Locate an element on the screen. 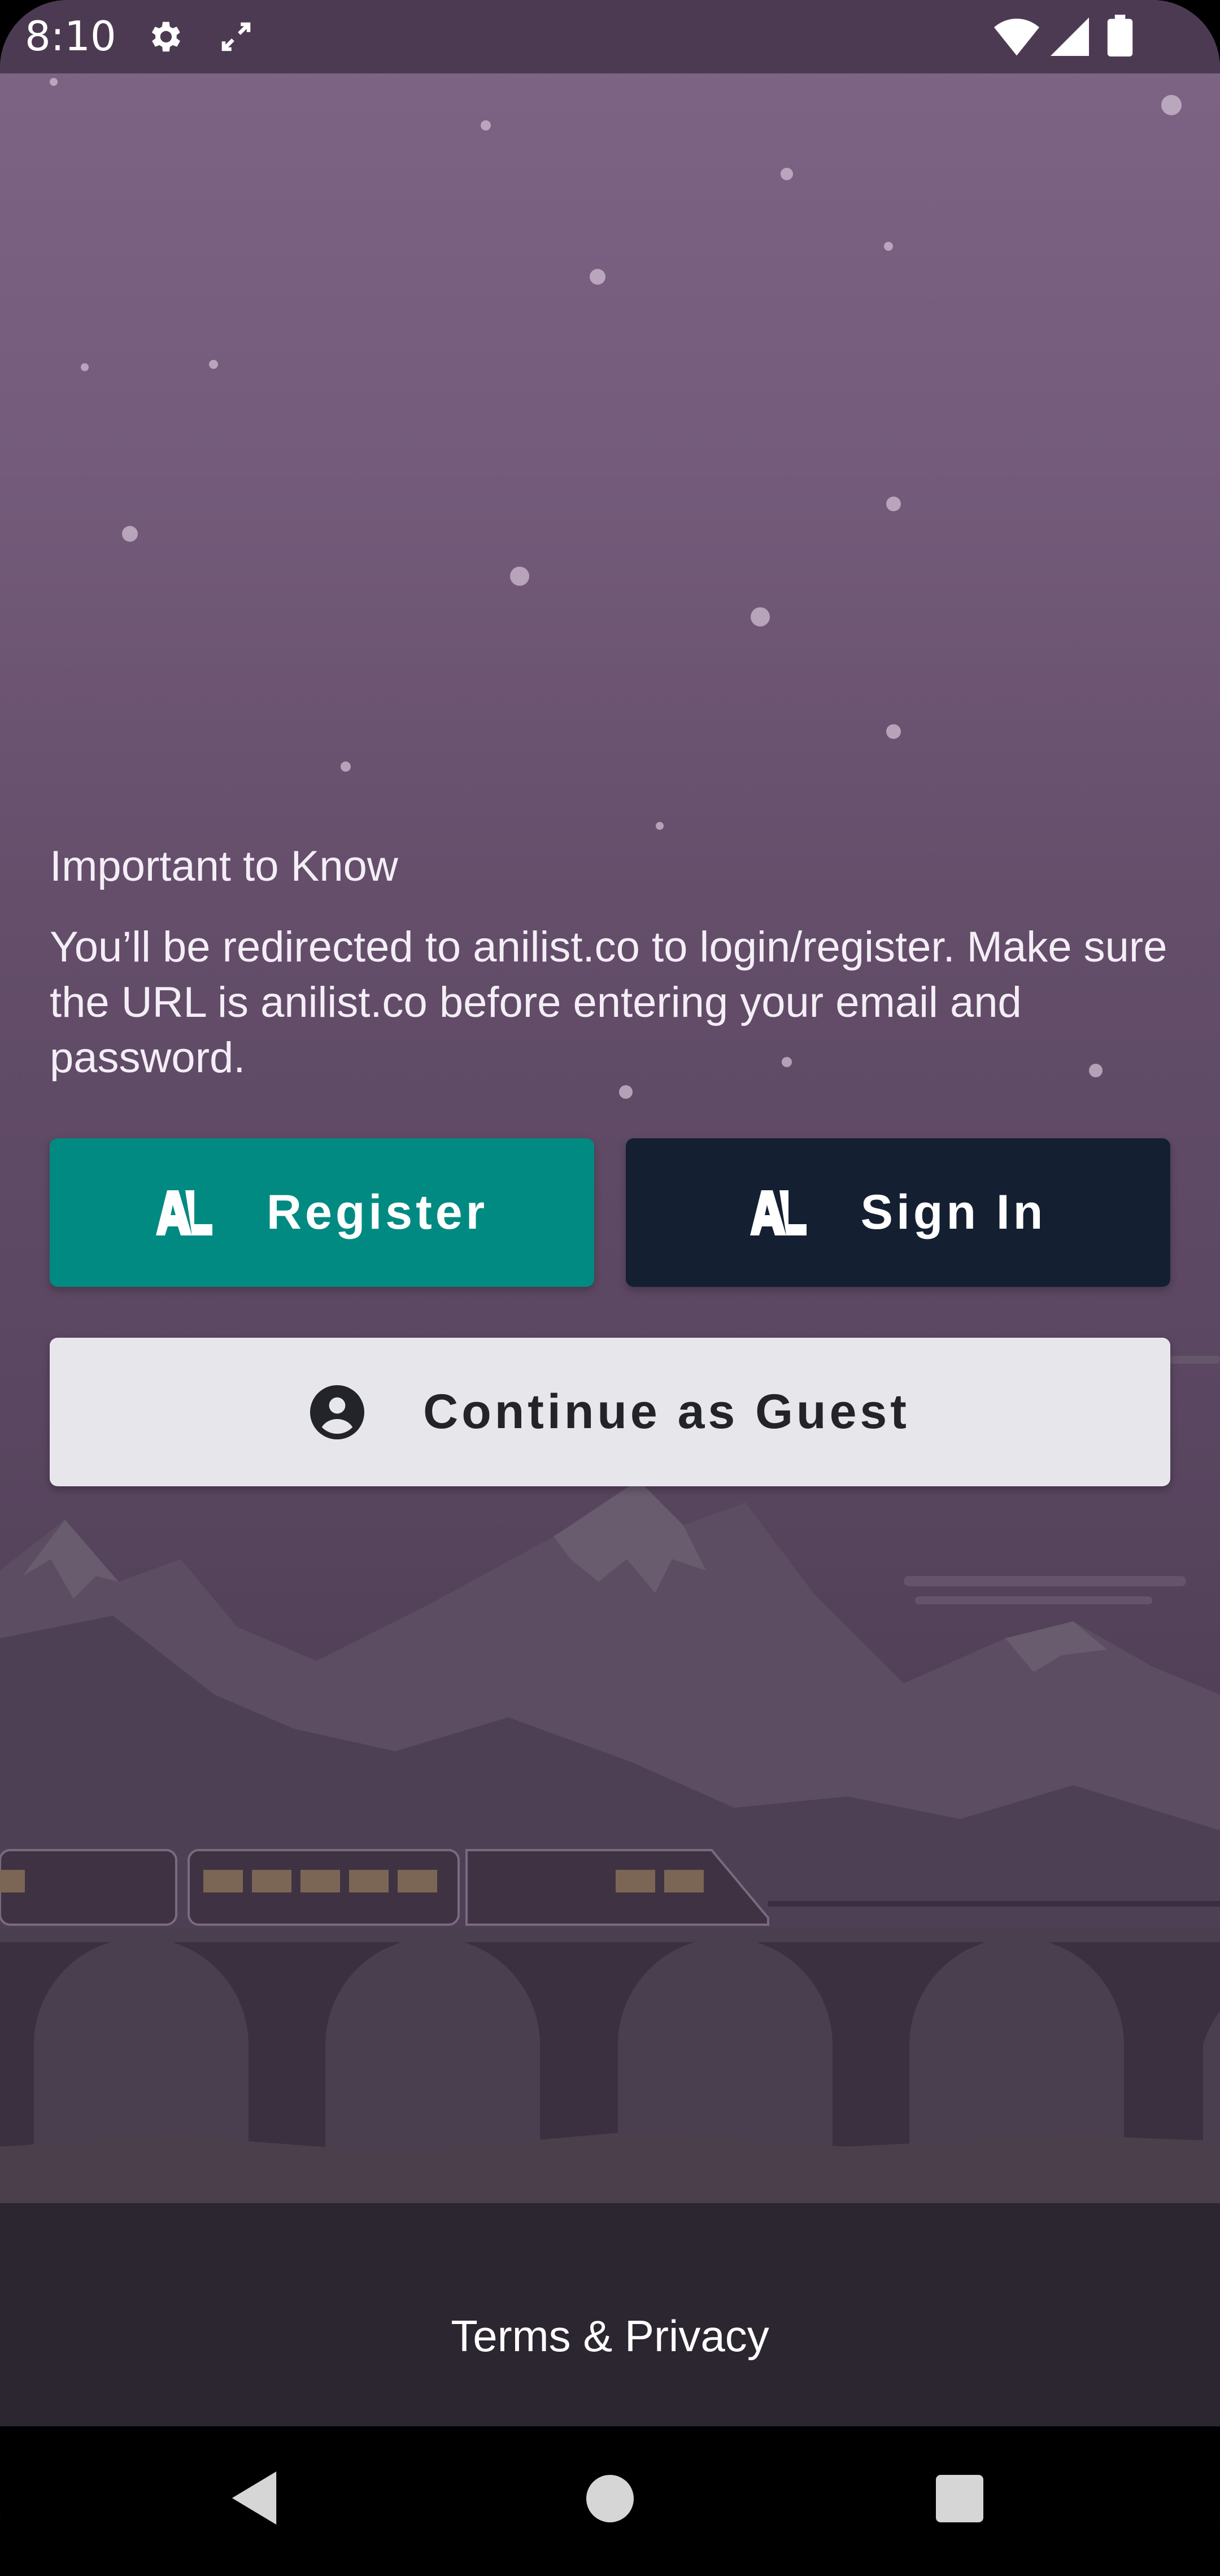 The width and height of the screenshot is (1220, 2576). back-icon is located at coordinates (254, 2498).